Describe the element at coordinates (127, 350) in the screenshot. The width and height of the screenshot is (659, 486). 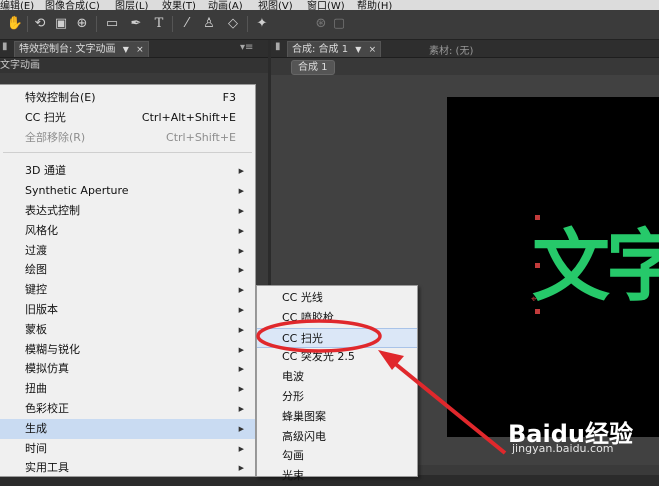
I see `menu-item: 模糊与锐化 ▶` at that location.